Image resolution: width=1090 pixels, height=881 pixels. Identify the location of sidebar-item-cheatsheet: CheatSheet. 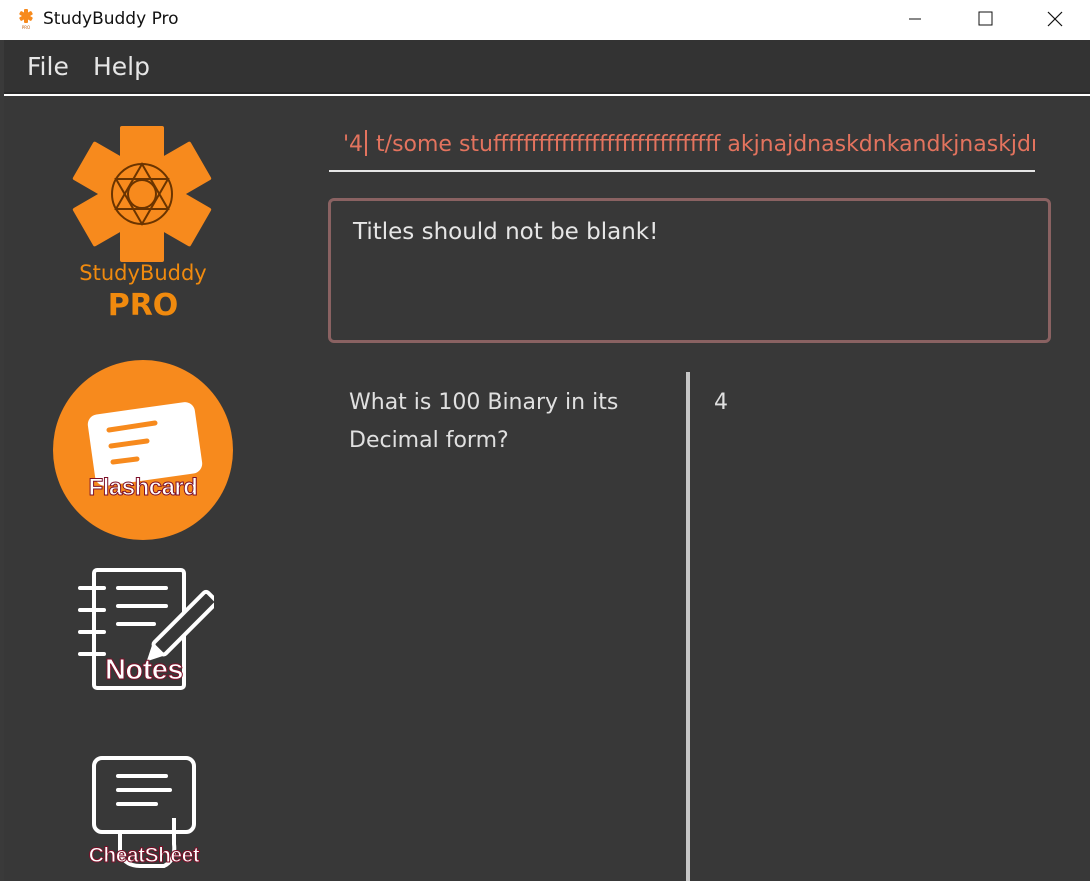
(144, 816).